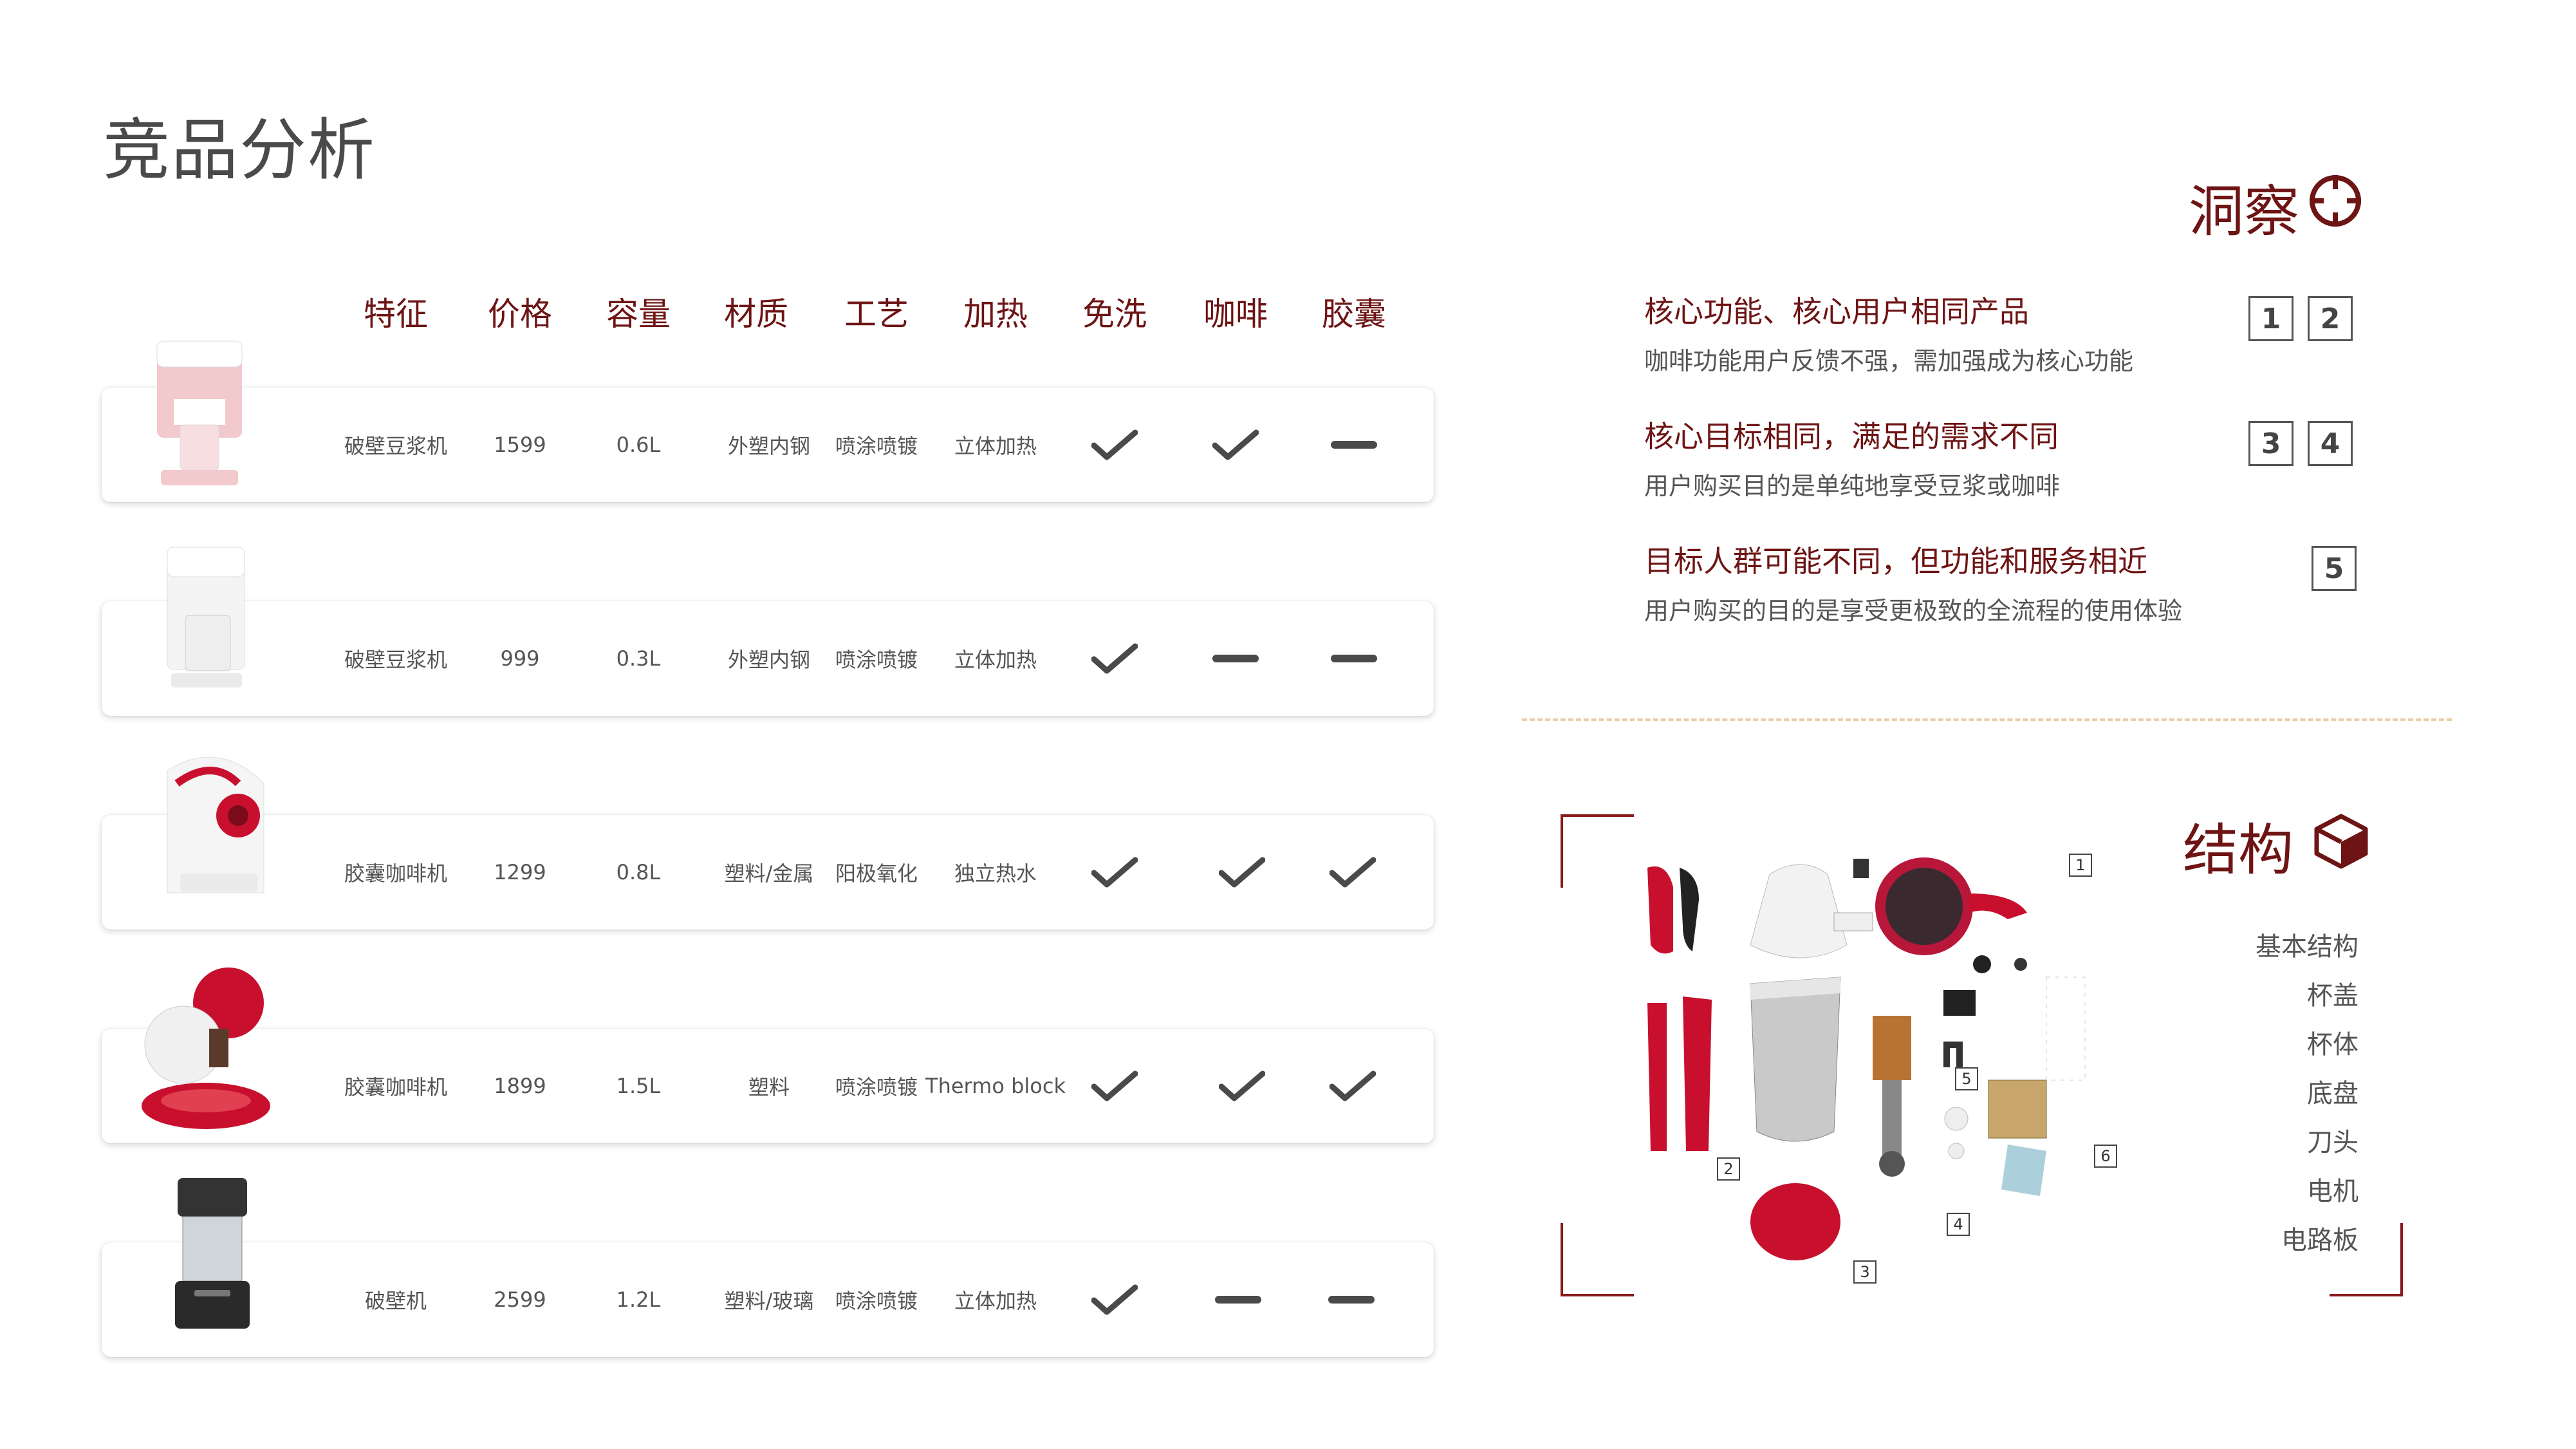 This screenshot has width=2576, height=1449. Describe the element at coordinates (1966, 1078) in the screenshot. I see `part-label-5: 5` at that location.